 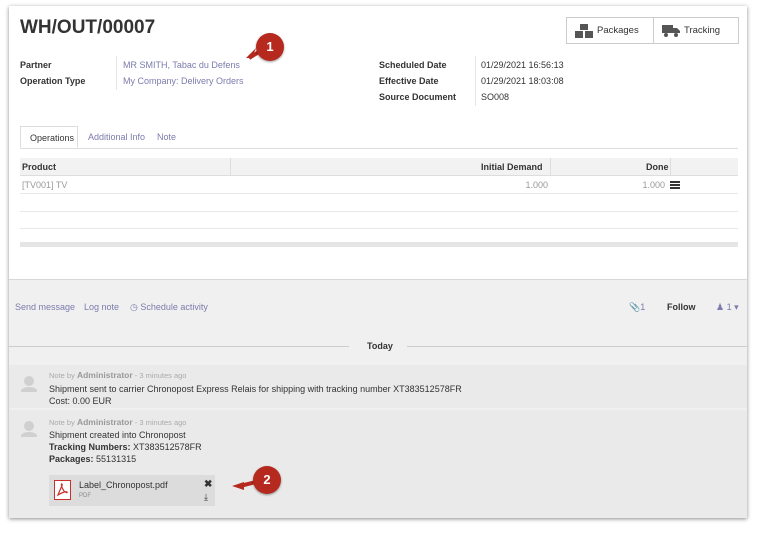 What do you see at coordinates (248, 269) in the screenshot?
I see `annotation-arrows` at bounding box center [248, 269].